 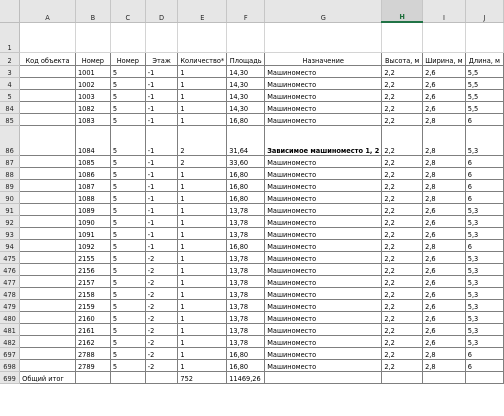 I want to click on cell-d91: -1, so click(x=162, y=209).